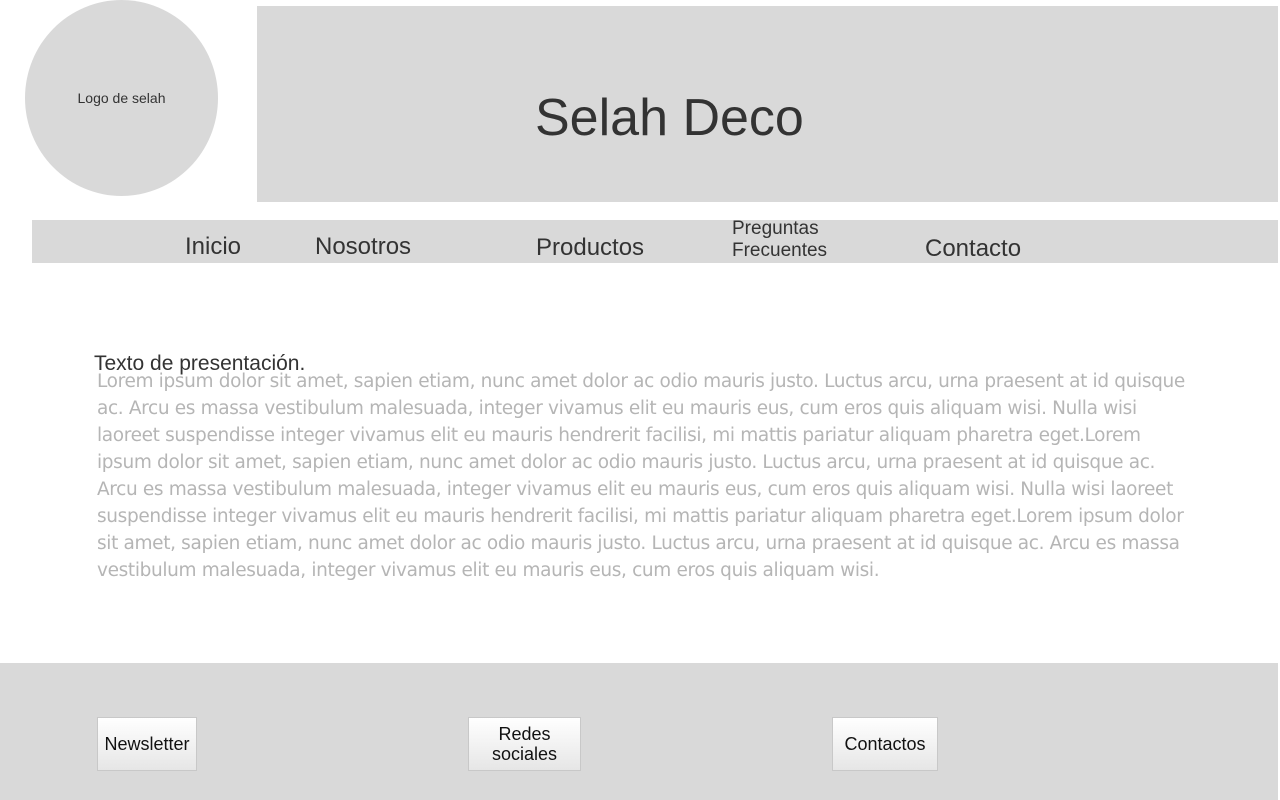 This screenshot has width=1280, height=800. What do you see at coordinates (200, 363) in the screenshot?
I see `presentation-title: Texto de presentación.` at bounding box center [200, 363].